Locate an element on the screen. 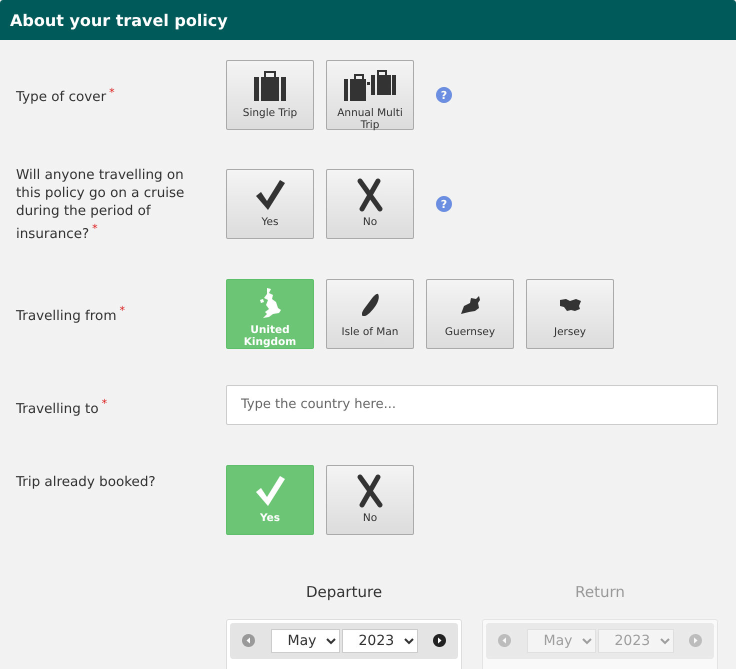 The image size is (736, 669). option-button: Yes is located at coordinates (270, 204).